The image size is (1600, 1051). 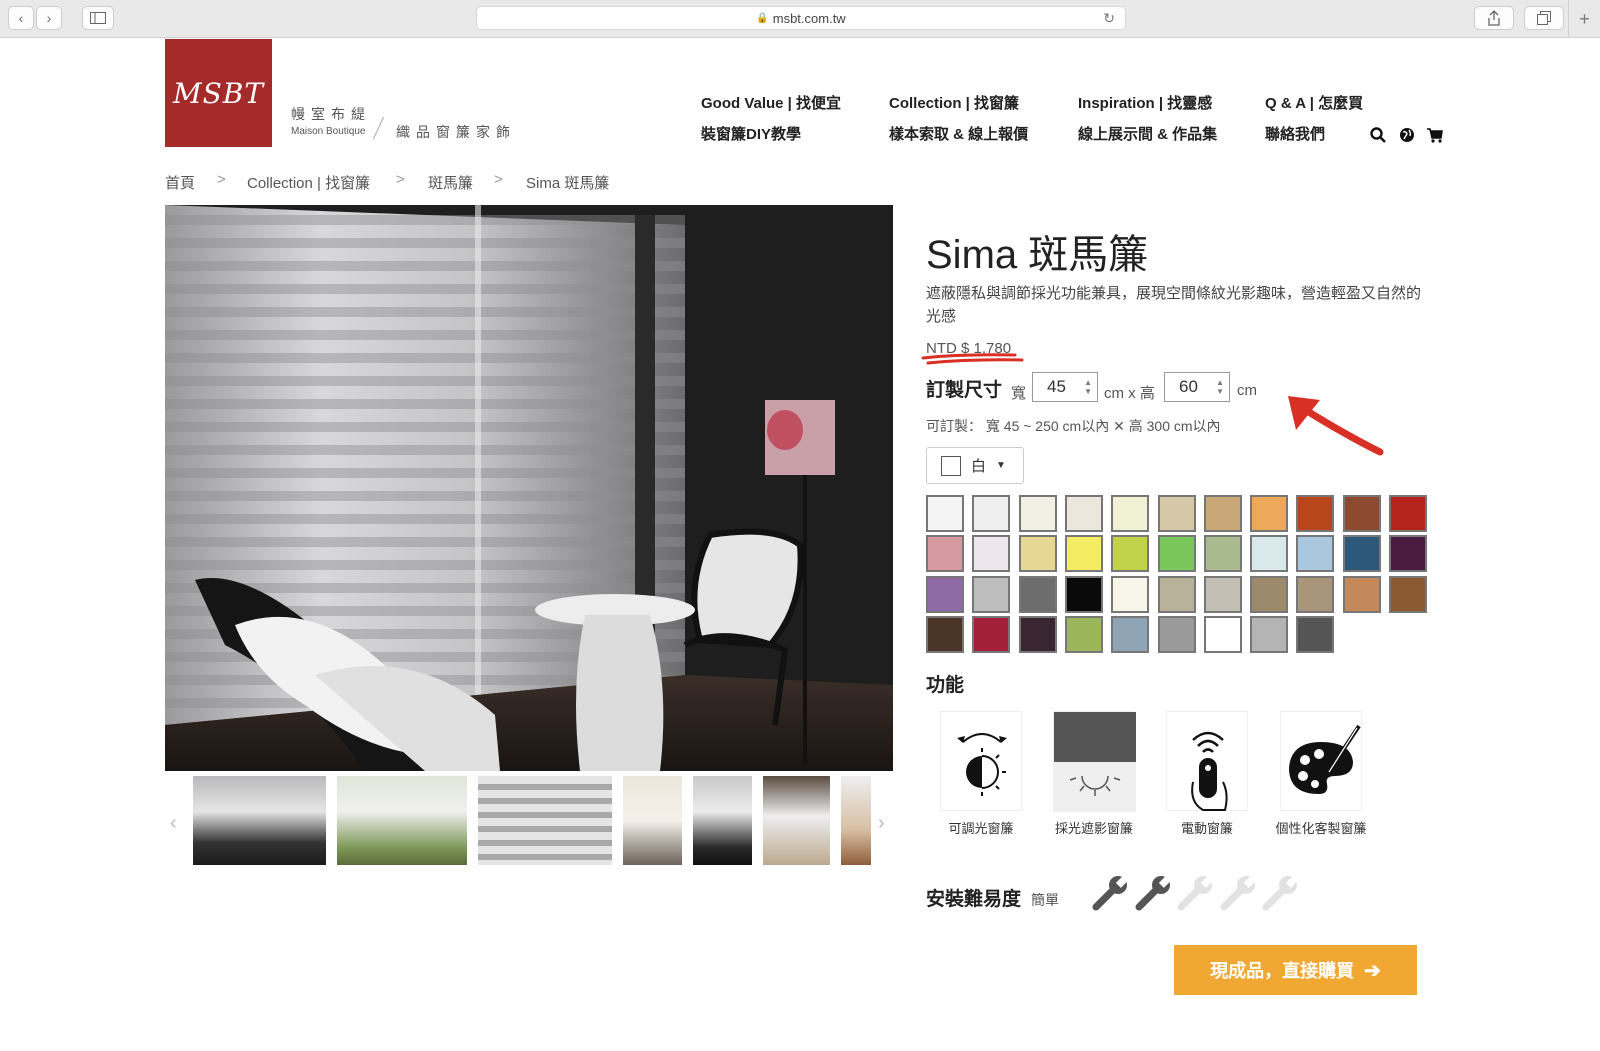 What do you see at coordinates (450, 182) in the screenshot?
I see `breadcrumb-category: 斑馬簾` at bounding box center [450, 182].